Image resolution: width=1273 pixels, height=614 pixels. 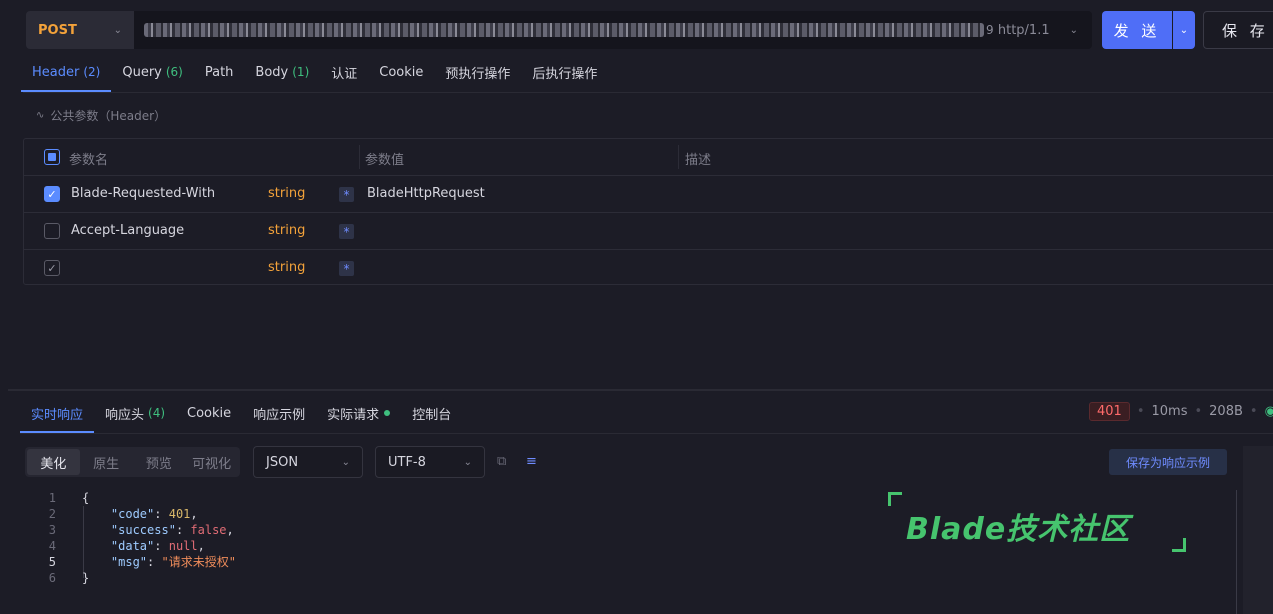 I want to click on url-suffix: 9, so click(x=990, y=30).